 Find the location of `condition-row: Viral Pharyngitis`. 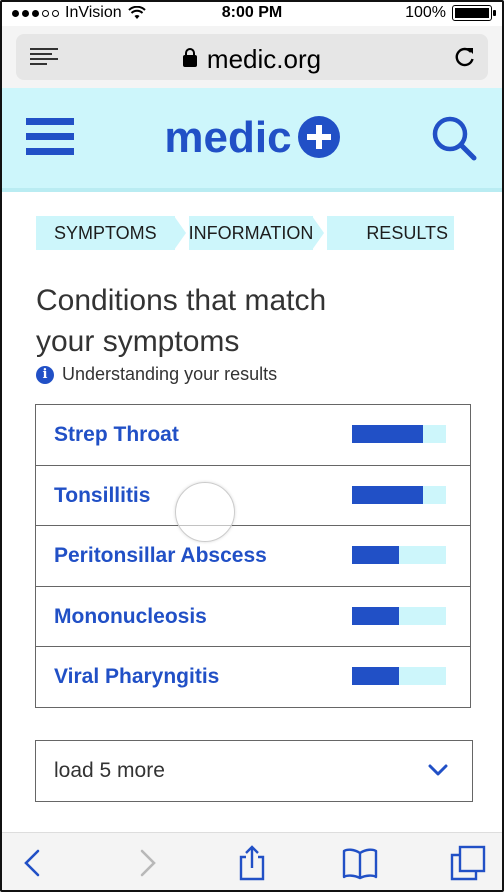

condition-row: Viral Pharyngitis is located at coordinates (253, 677).